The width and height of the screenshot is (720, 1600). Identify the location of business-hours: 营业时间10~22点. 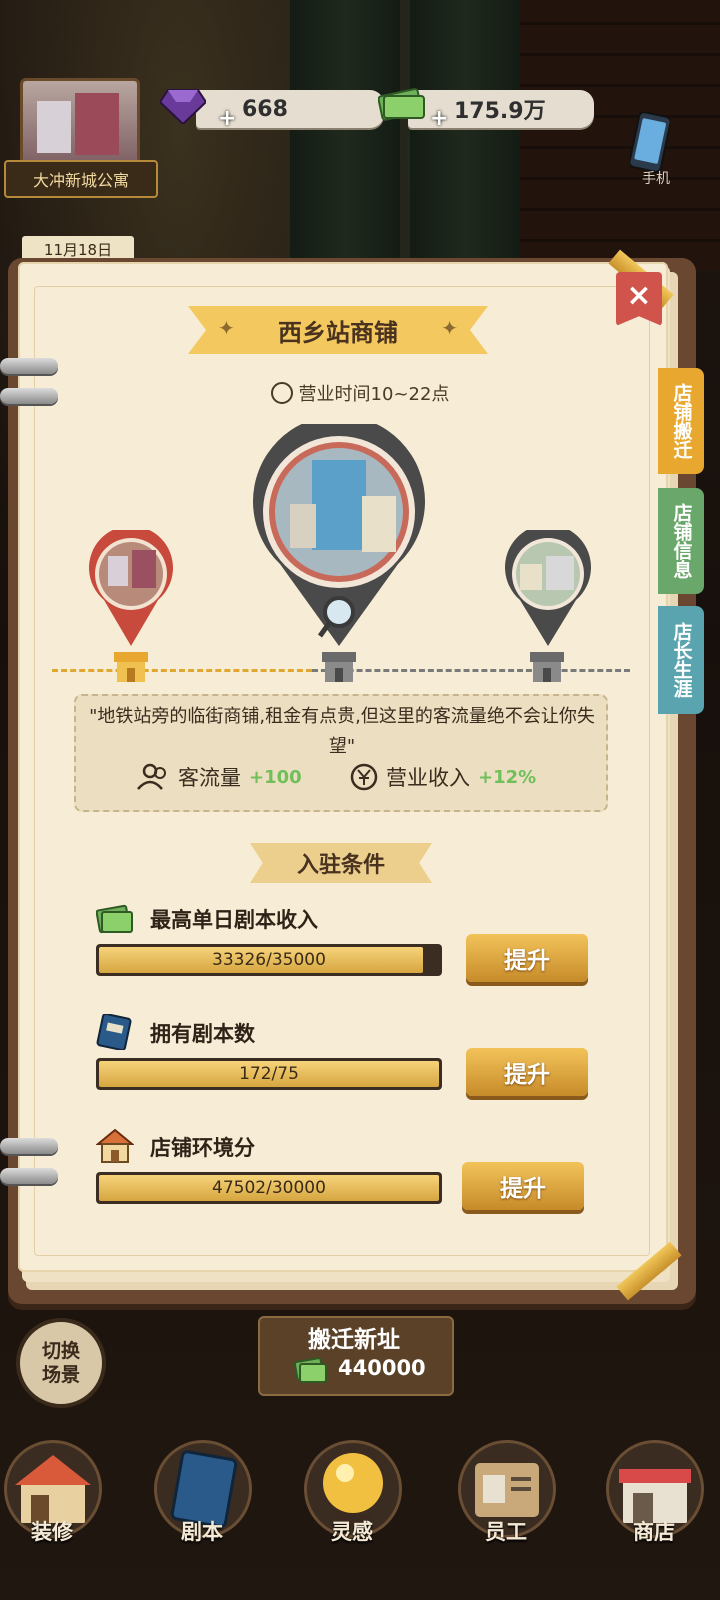
(360, 393).